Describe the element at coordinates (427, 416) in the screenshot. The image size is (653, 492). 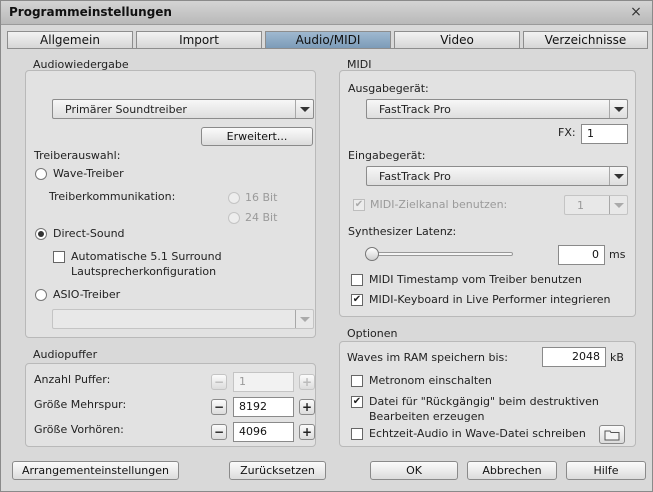
I see `undo-file-label-line2: Bearbeiten erzeugen` at that location.